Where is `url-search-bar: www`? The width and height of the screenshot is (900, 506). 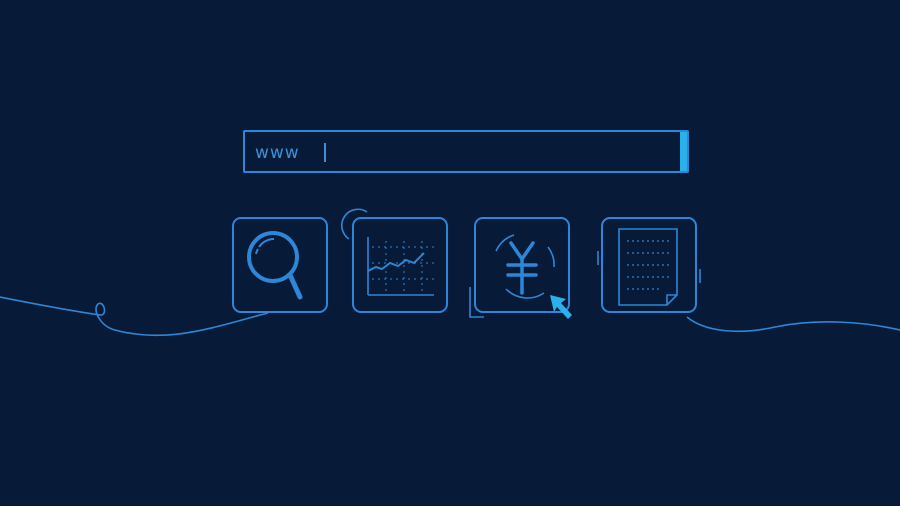 url-search-bar: www is located at coordinates (466, 151).